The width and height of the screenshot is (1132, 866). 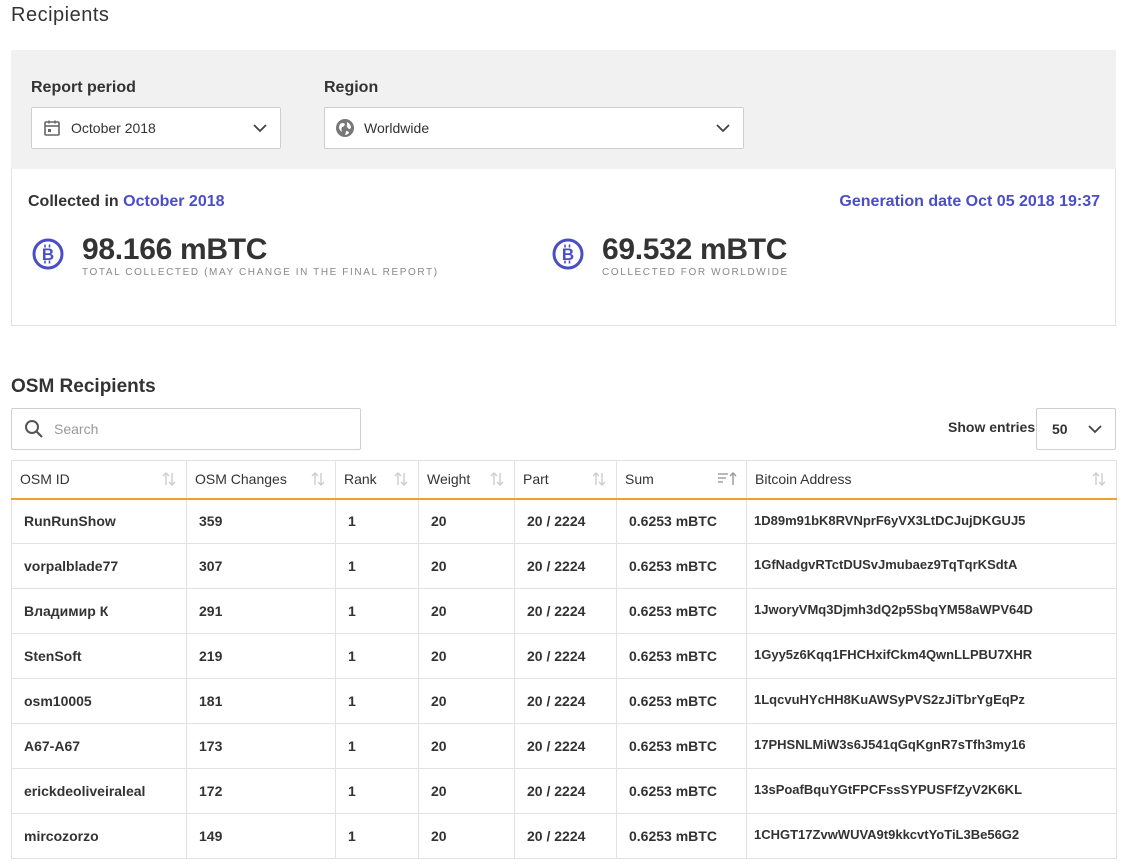 What do you see at coordinates (1060, 429) in the screenshot?
I see `show-entries-value: 50` at bounding box center [1060, 429].